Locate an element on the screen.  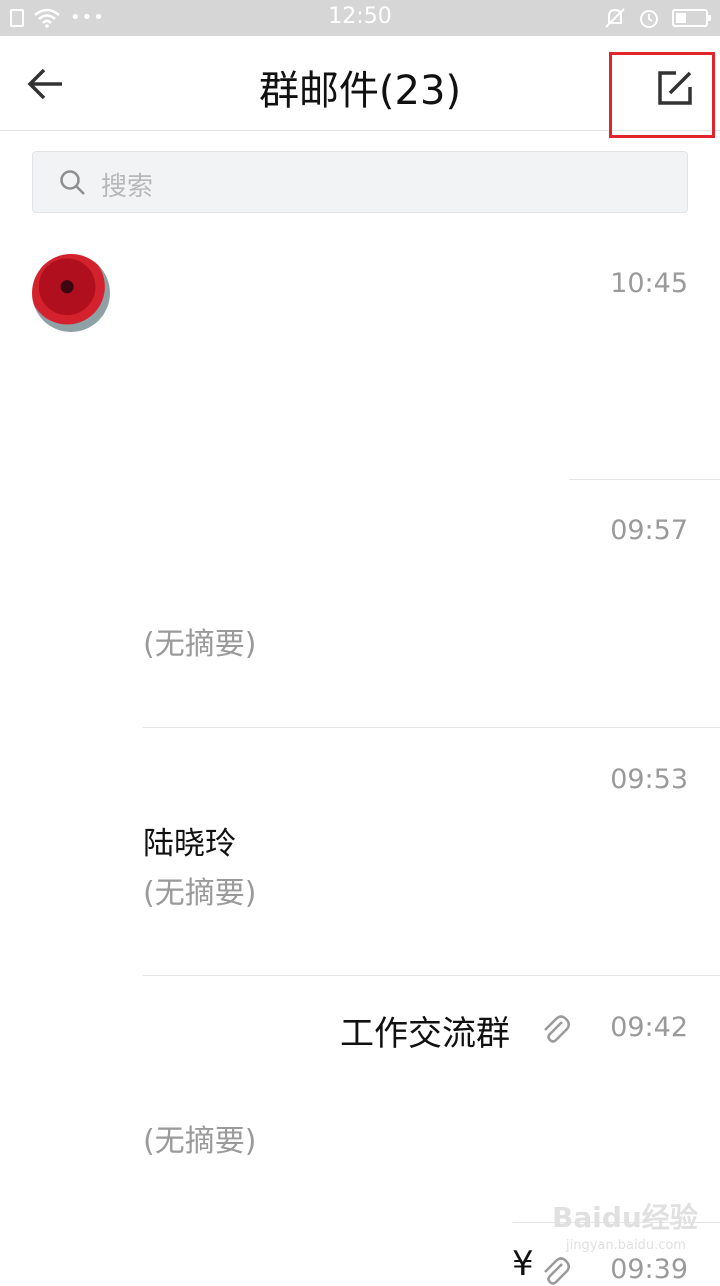
mute-bell-icon is located at coordinates (615, 18).